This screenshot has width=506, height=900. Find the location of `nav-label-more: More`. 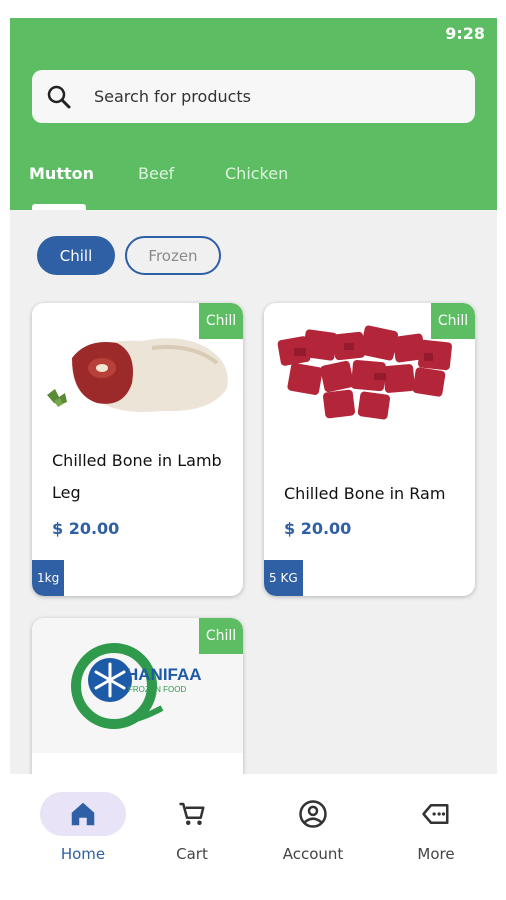

nav-label-more: More is located at coordinates (436, 854).